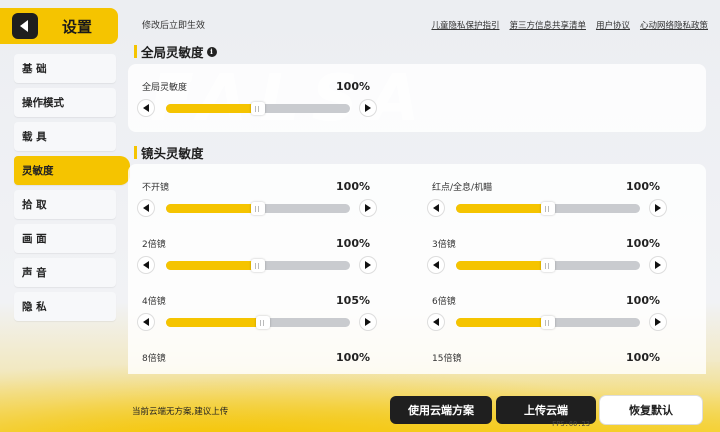 The width and height of the screenshot is (720, 432). Describe the element at coordinates (65, 136) in the screenshot. I see `sidebar-item-vehicle: 载 具` at that location.